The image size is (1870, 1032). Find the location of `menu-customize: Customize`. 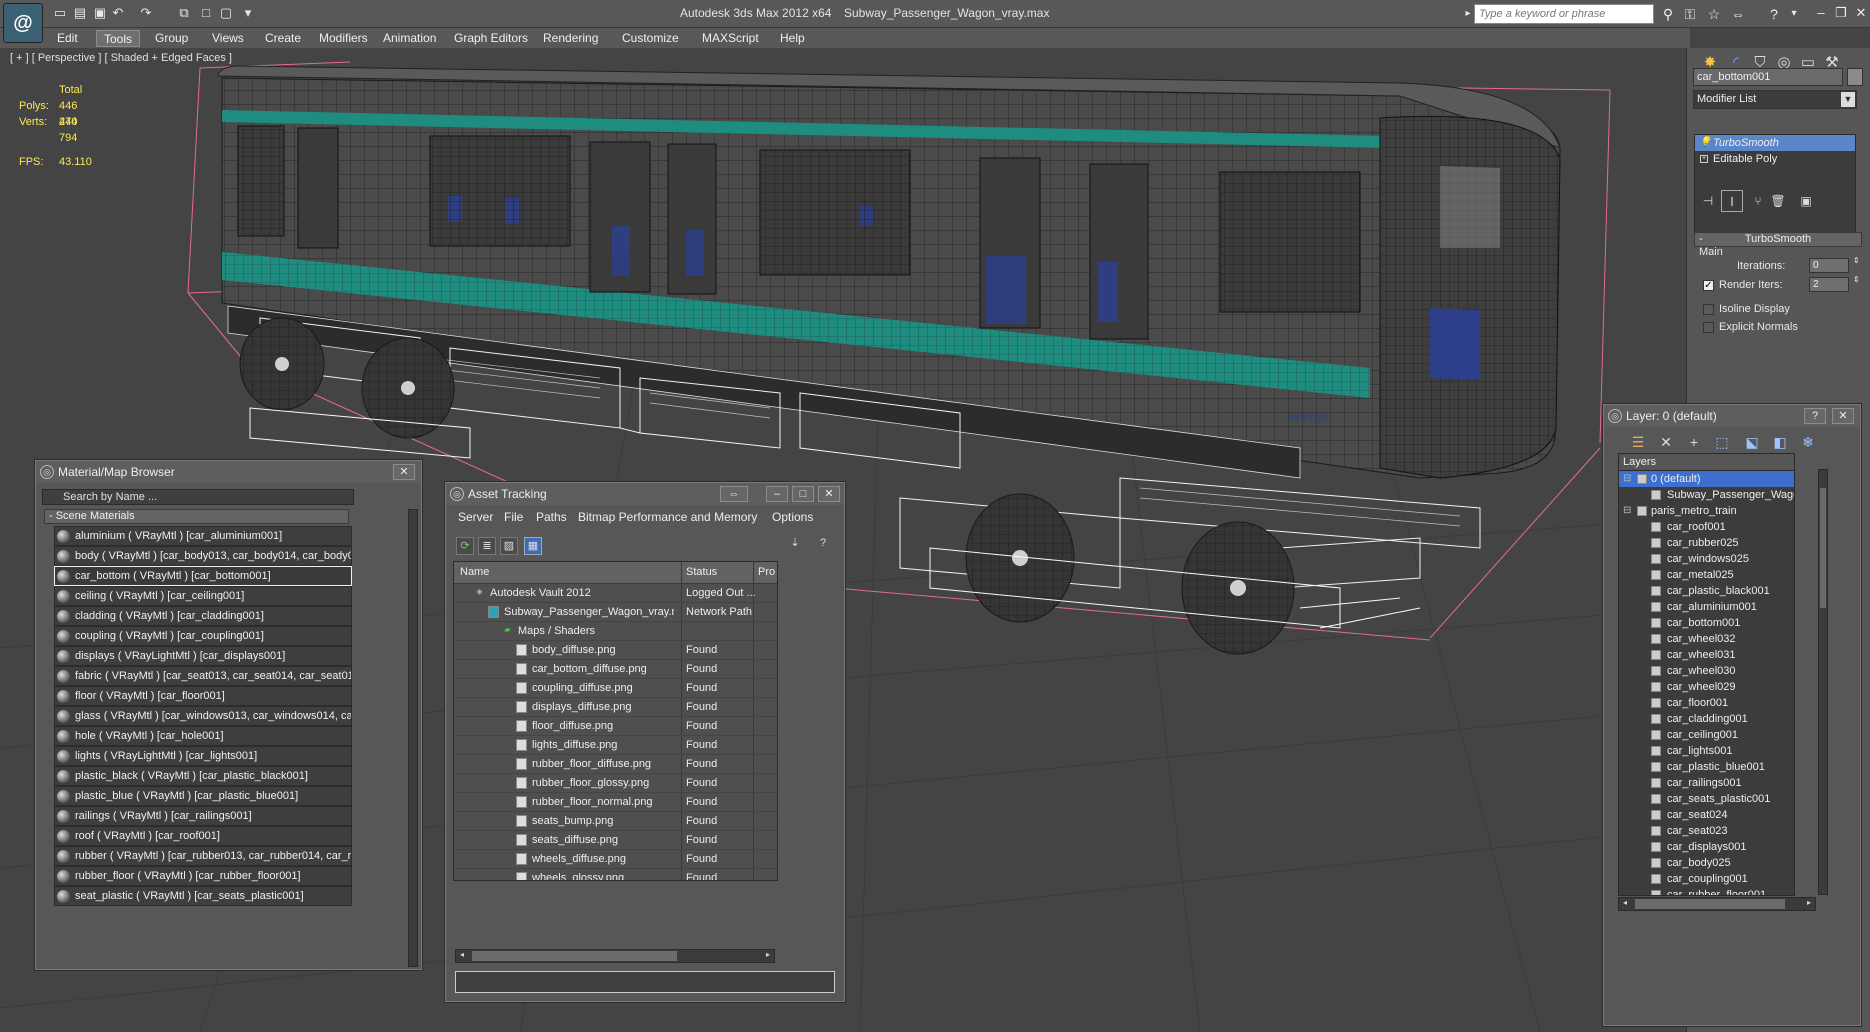

menu-customize: Customize is located at coordinates (650, 38).